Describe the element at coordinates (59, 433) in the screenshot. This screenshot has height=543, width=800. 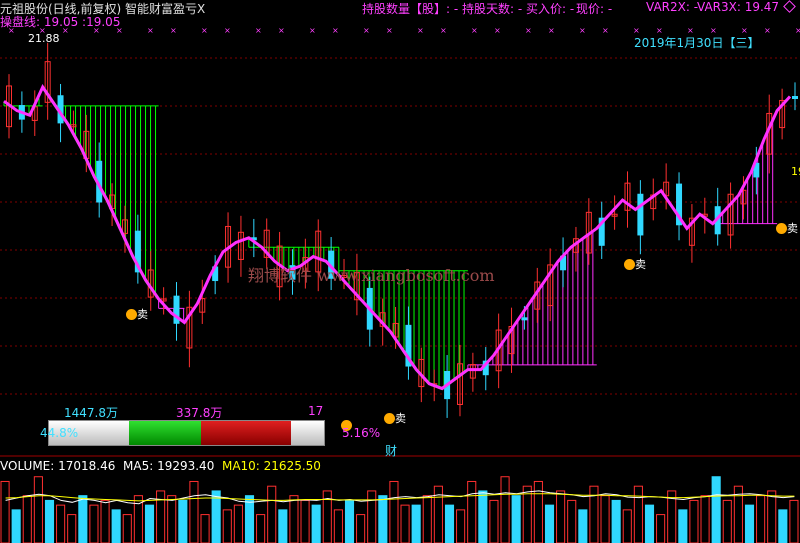
I see `pct-left: 44.8%` at that location.